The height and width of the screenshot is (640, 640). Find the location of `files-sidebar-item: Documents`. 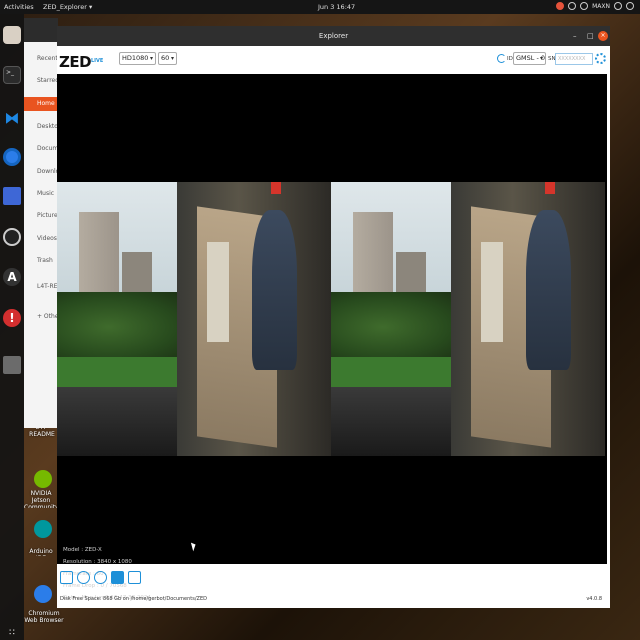

files-sidebar-item: Documents is located at coordinates (43, 149).